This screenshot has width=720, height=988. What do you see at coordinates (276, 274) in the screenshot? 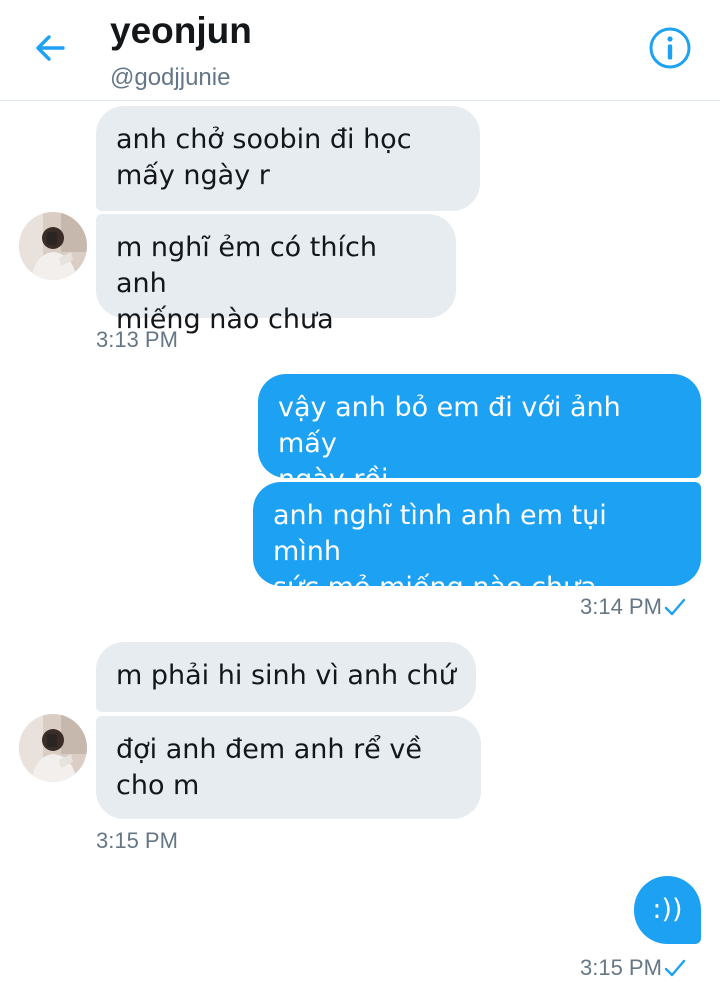
I see `message-bubble-incoming: m nghĩ ẻm có thích anh miếng nào chưa` at bounding box center [276, 274].